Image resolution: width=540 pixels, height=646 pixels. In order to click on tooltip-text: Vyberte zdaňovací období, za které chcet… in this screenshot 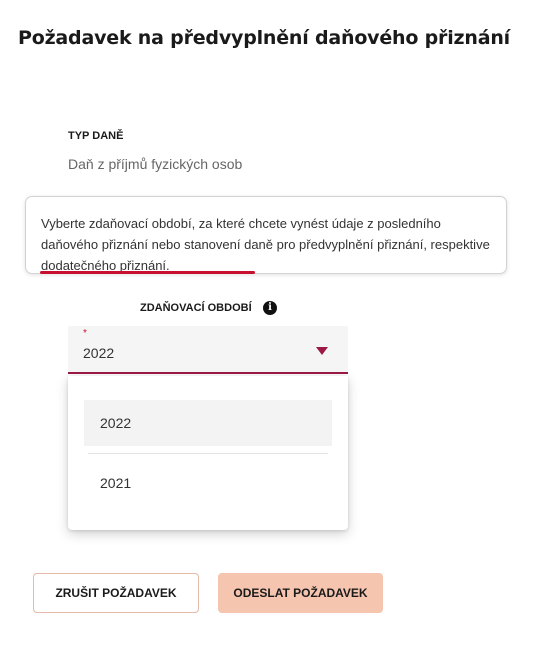, I will do `click(265, 244)`.